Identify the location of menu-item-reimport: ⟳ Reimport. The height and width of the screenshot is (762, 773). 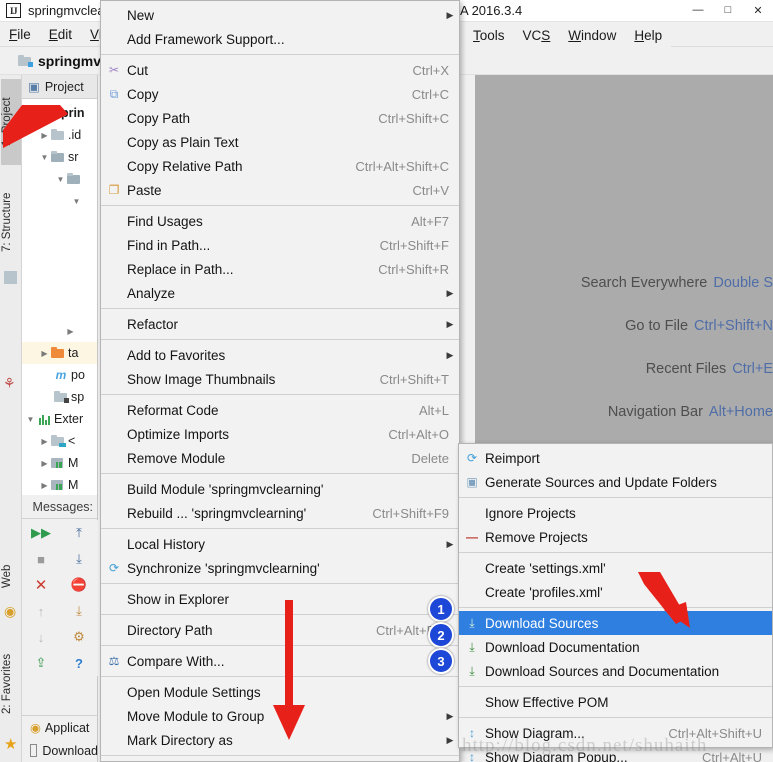
(615, 458).